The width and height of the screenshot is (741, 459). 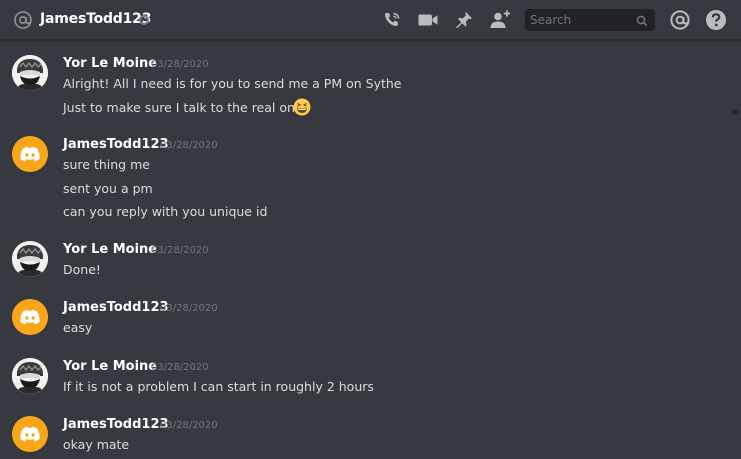 What do you see at coordinates (183, 107) in the screenshot?
I see `message-text: Just to make sure I talk to the real one` at bounding box center [183, 107].